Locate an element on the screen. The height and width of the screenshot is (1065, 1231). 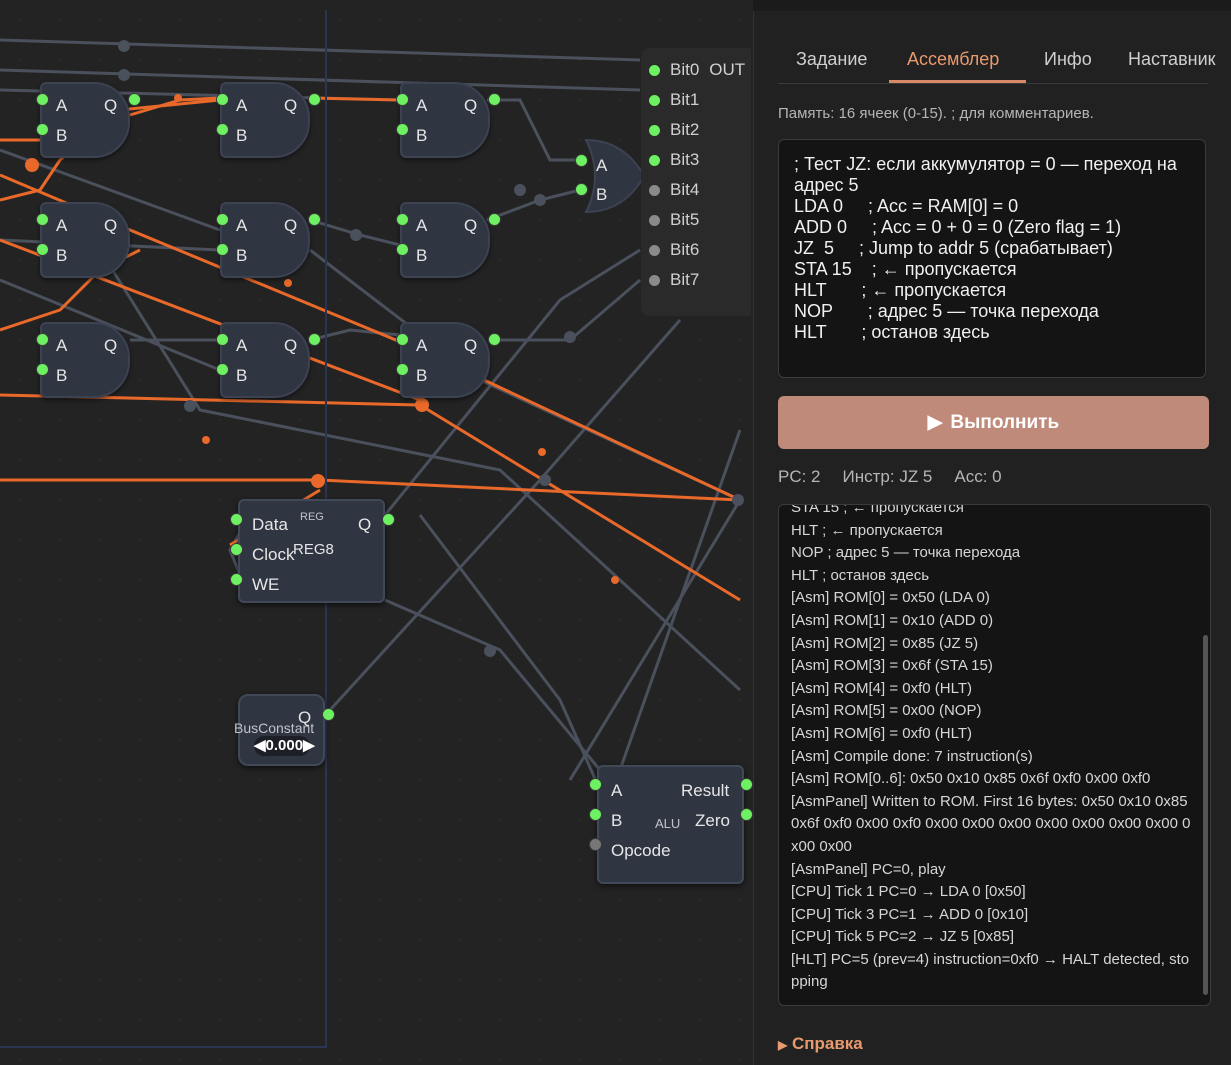
log-line: [Asm] ROM[3] = 0x6f (STA 15) is located at coordinates (892, 666).